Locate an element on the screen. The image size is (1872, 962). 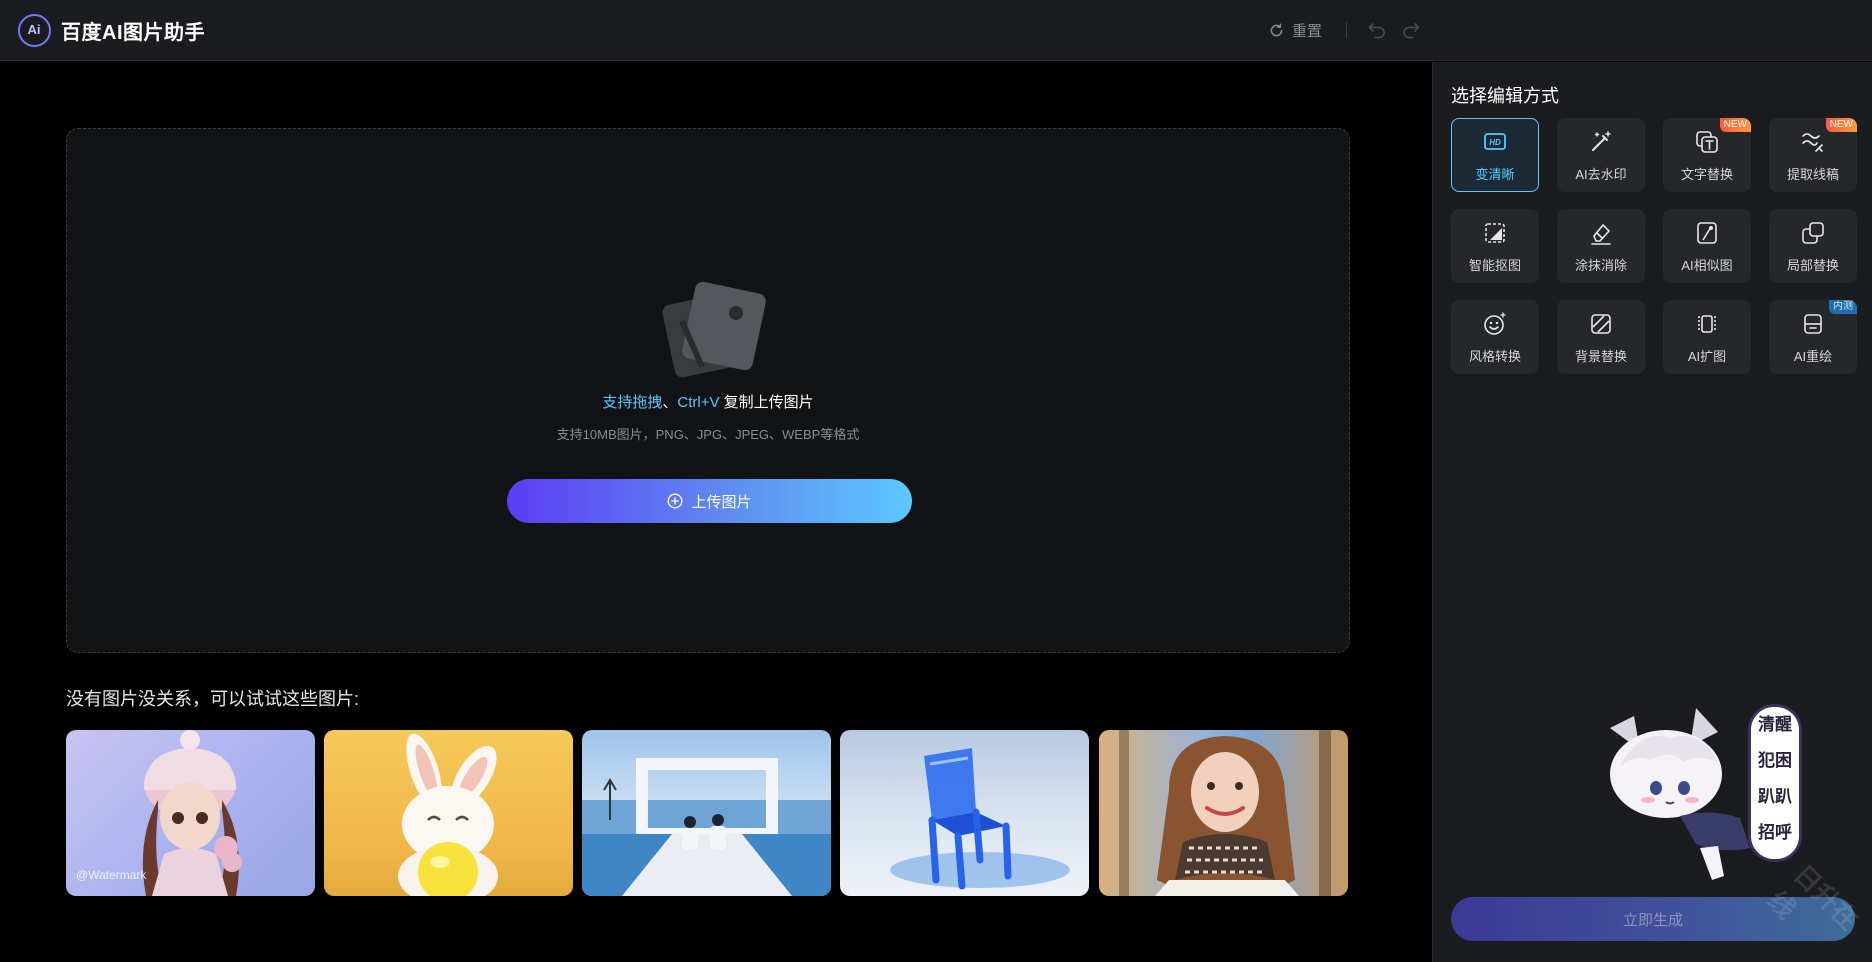
tool-similar-image: AI相似图 is located at coordinates (1707, 246).